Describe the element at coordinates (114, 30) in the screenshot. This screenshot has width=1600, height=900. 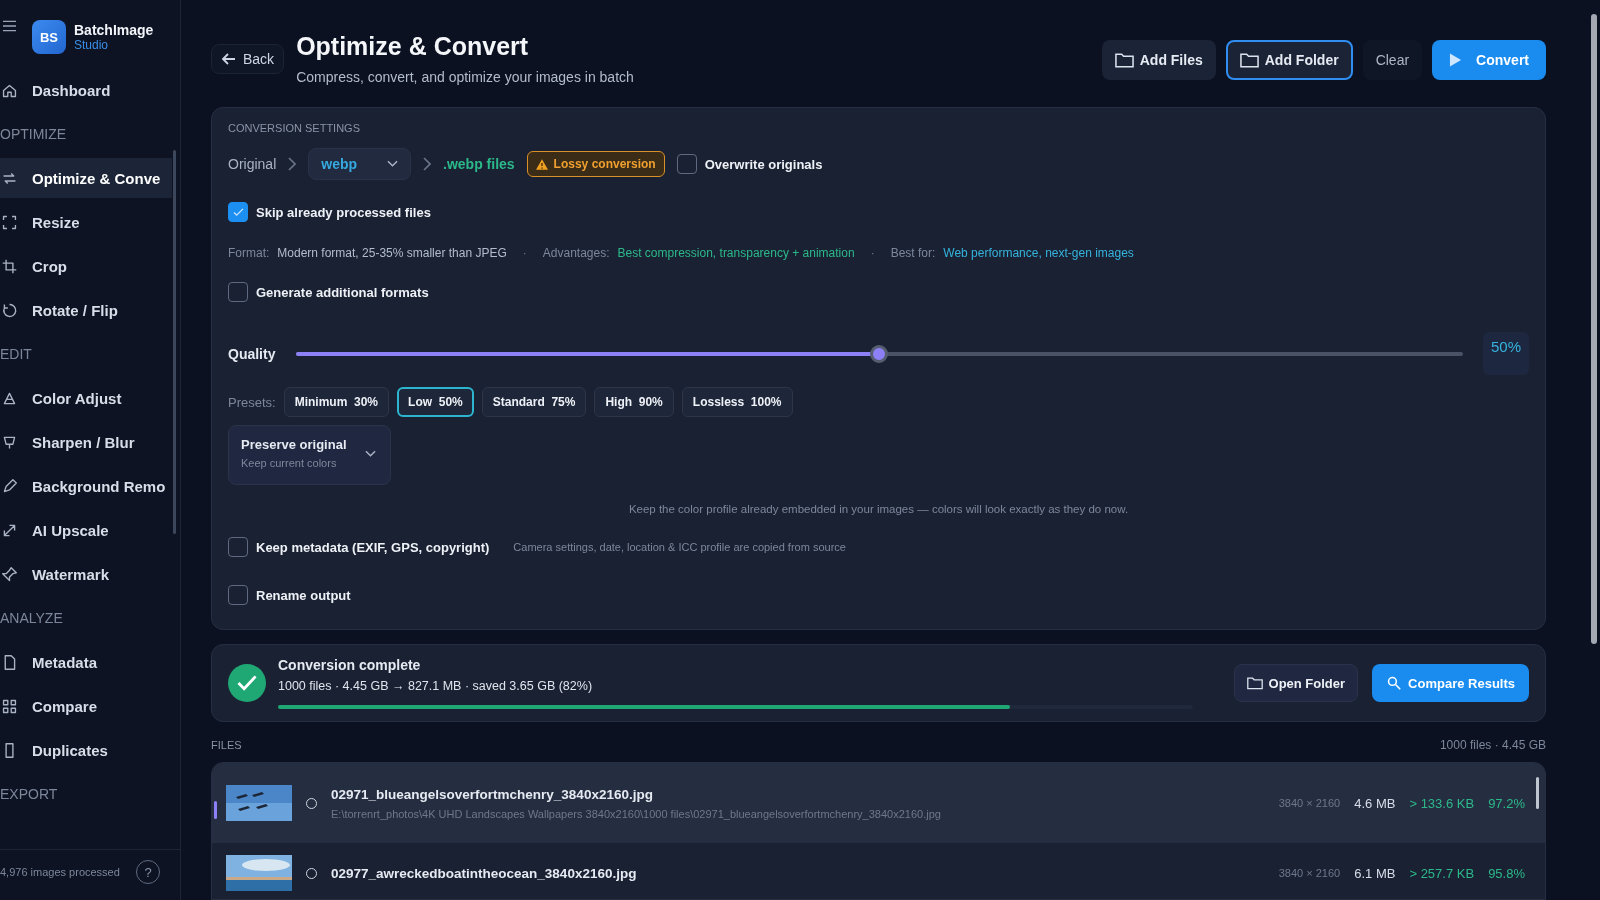
I see `app-name: BatchImage` at that location.